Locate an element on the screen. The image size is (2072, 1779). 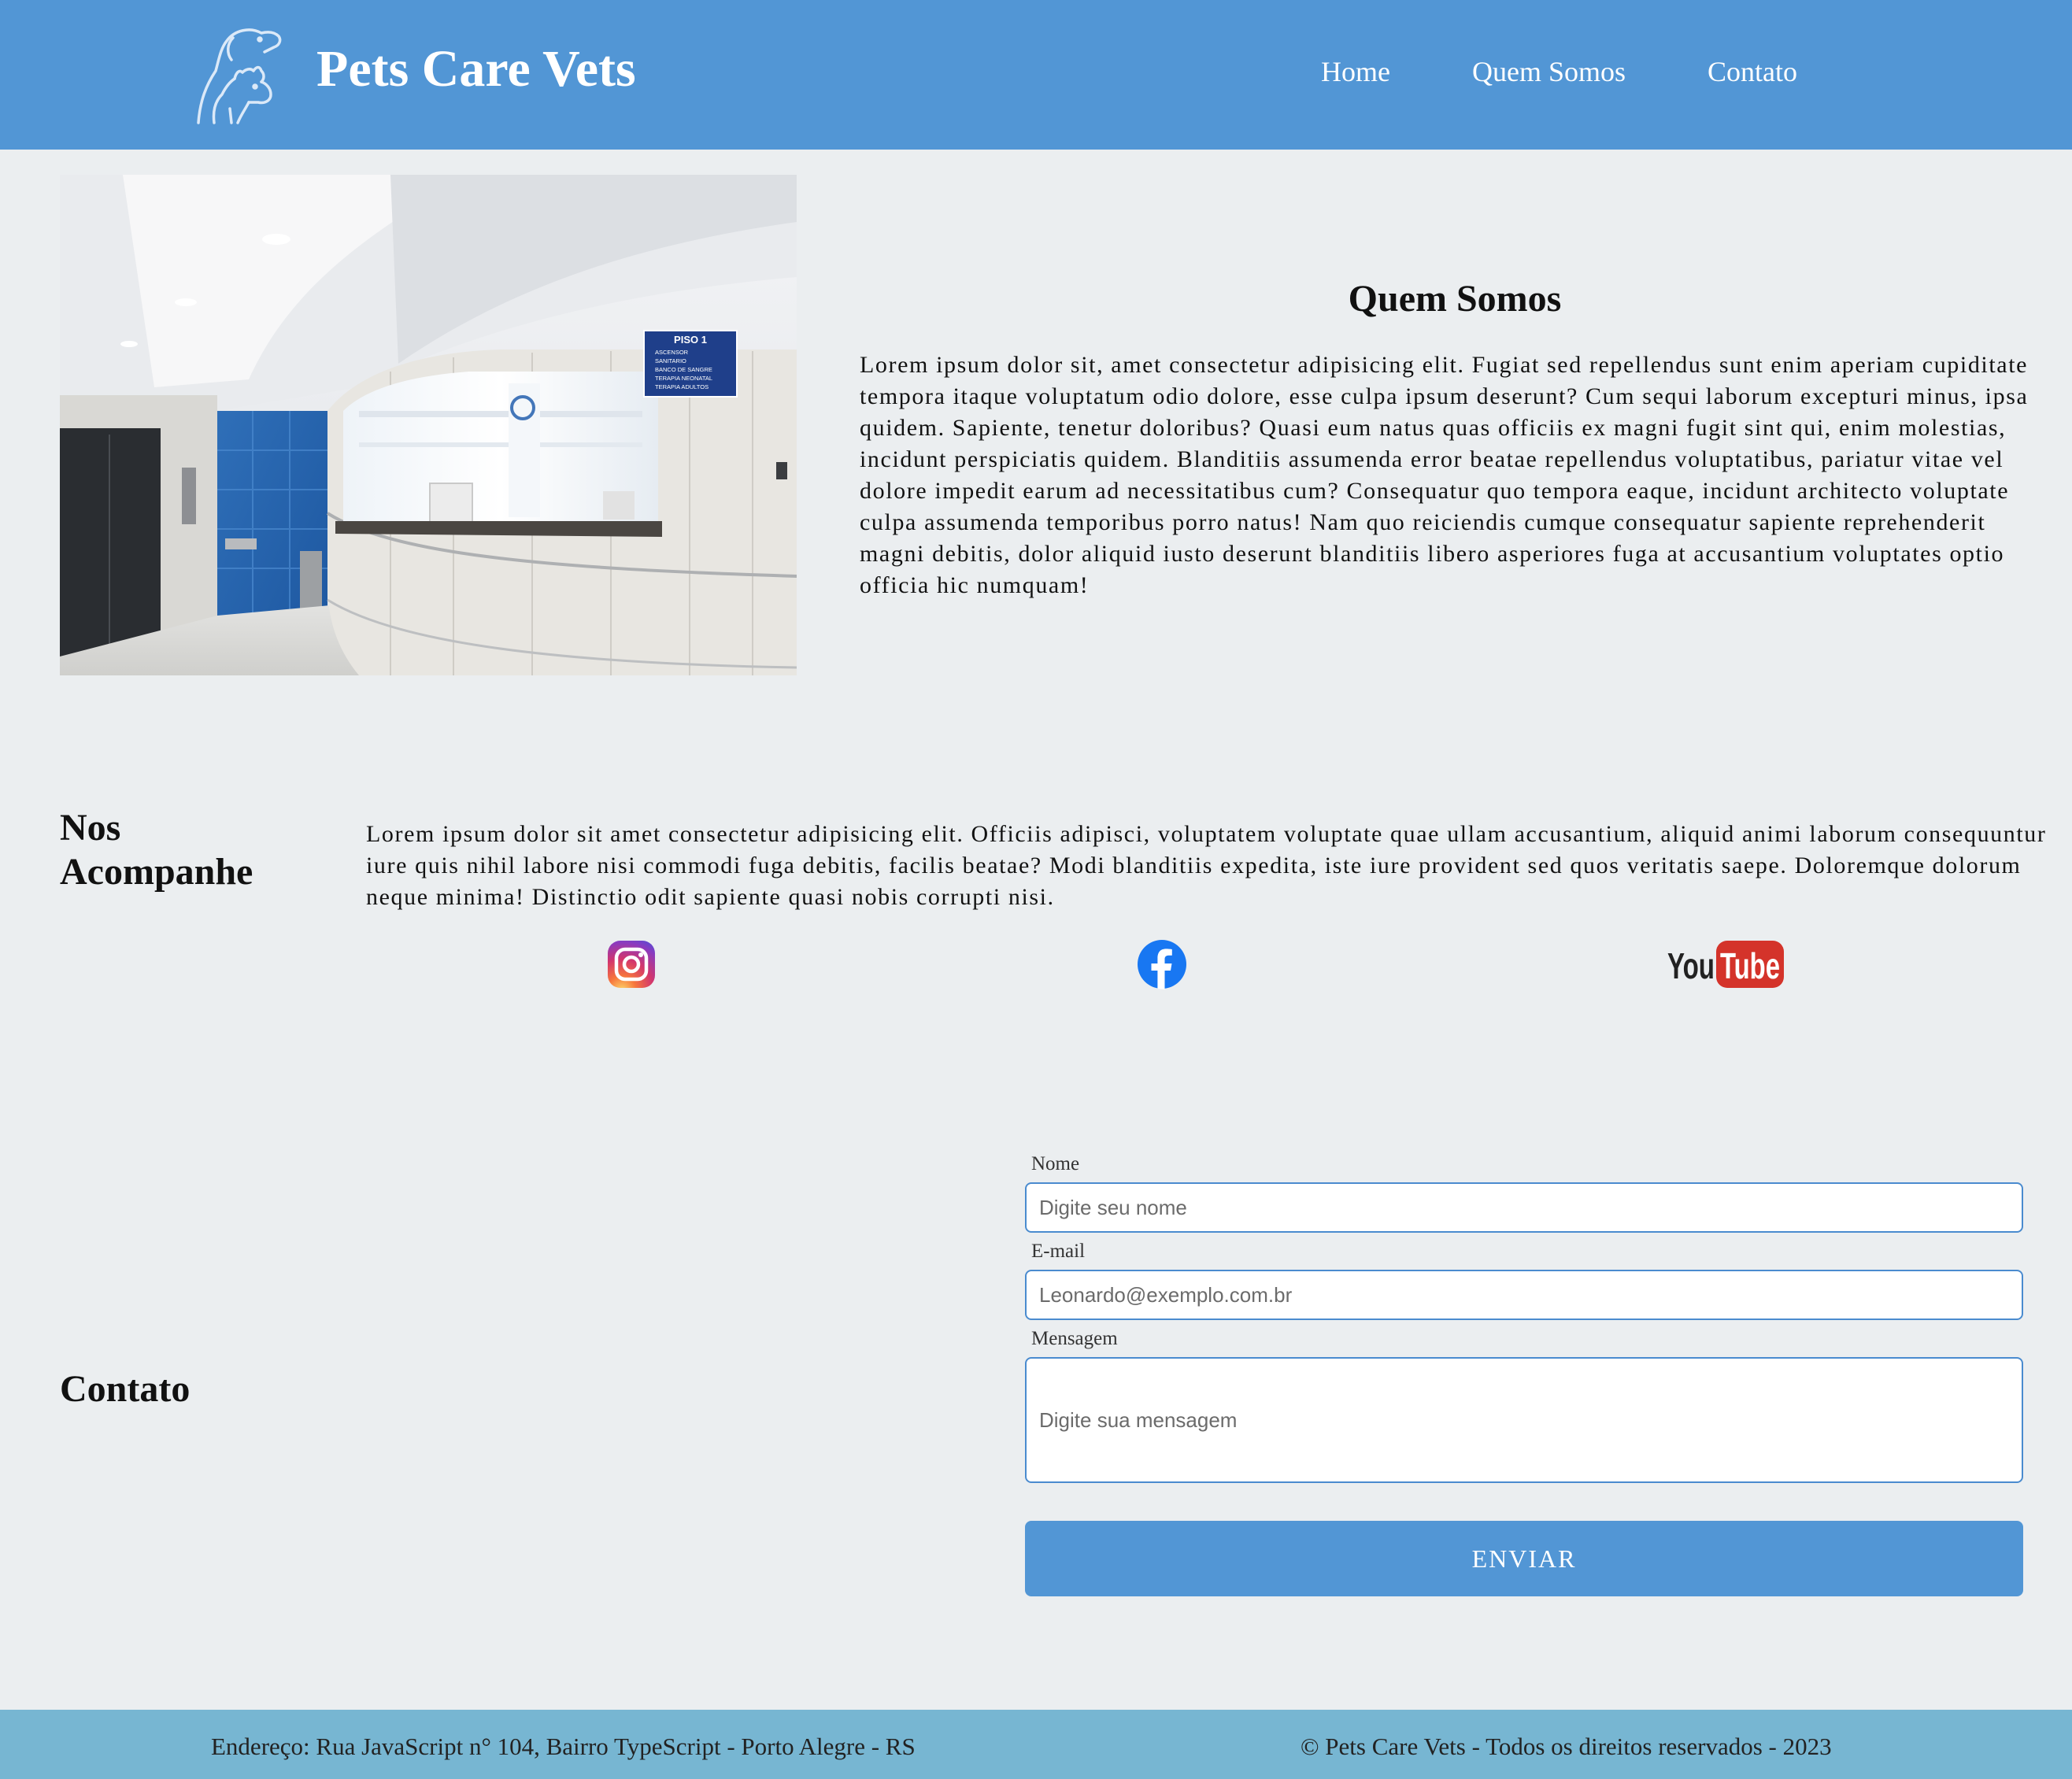
youtube-tube-text: Tube is located at coordinates (1750, 965).